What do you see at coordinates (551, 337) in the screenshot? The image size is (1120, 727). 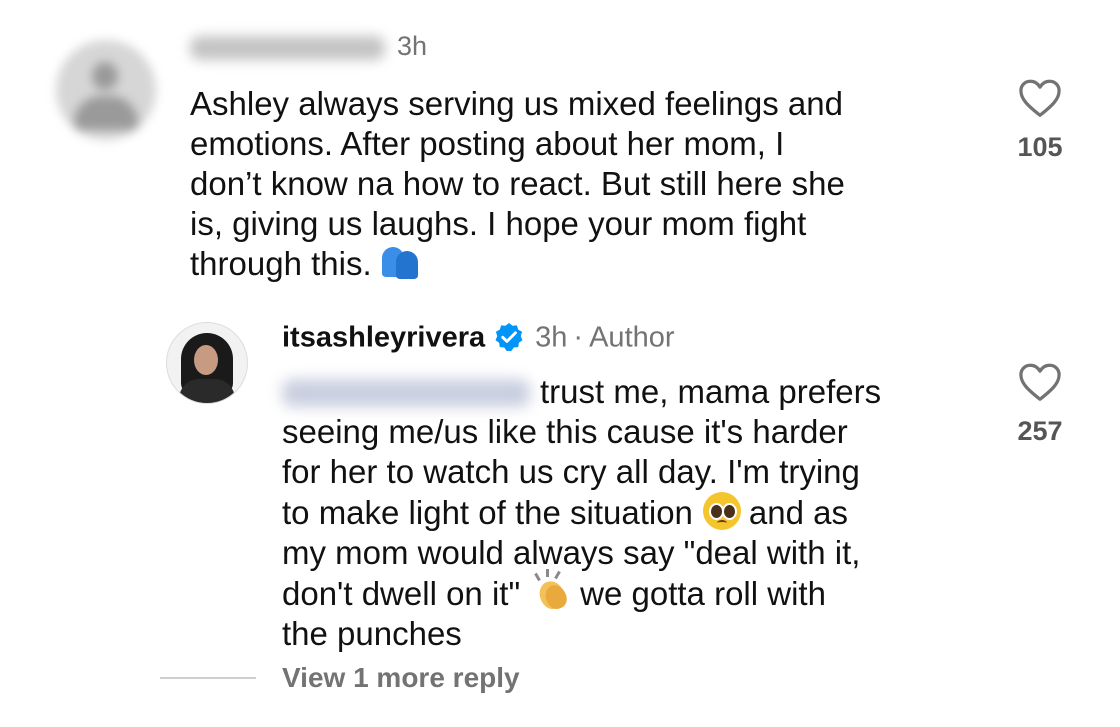 I see `reply-time: 3h` at bounding box center [551, 337].